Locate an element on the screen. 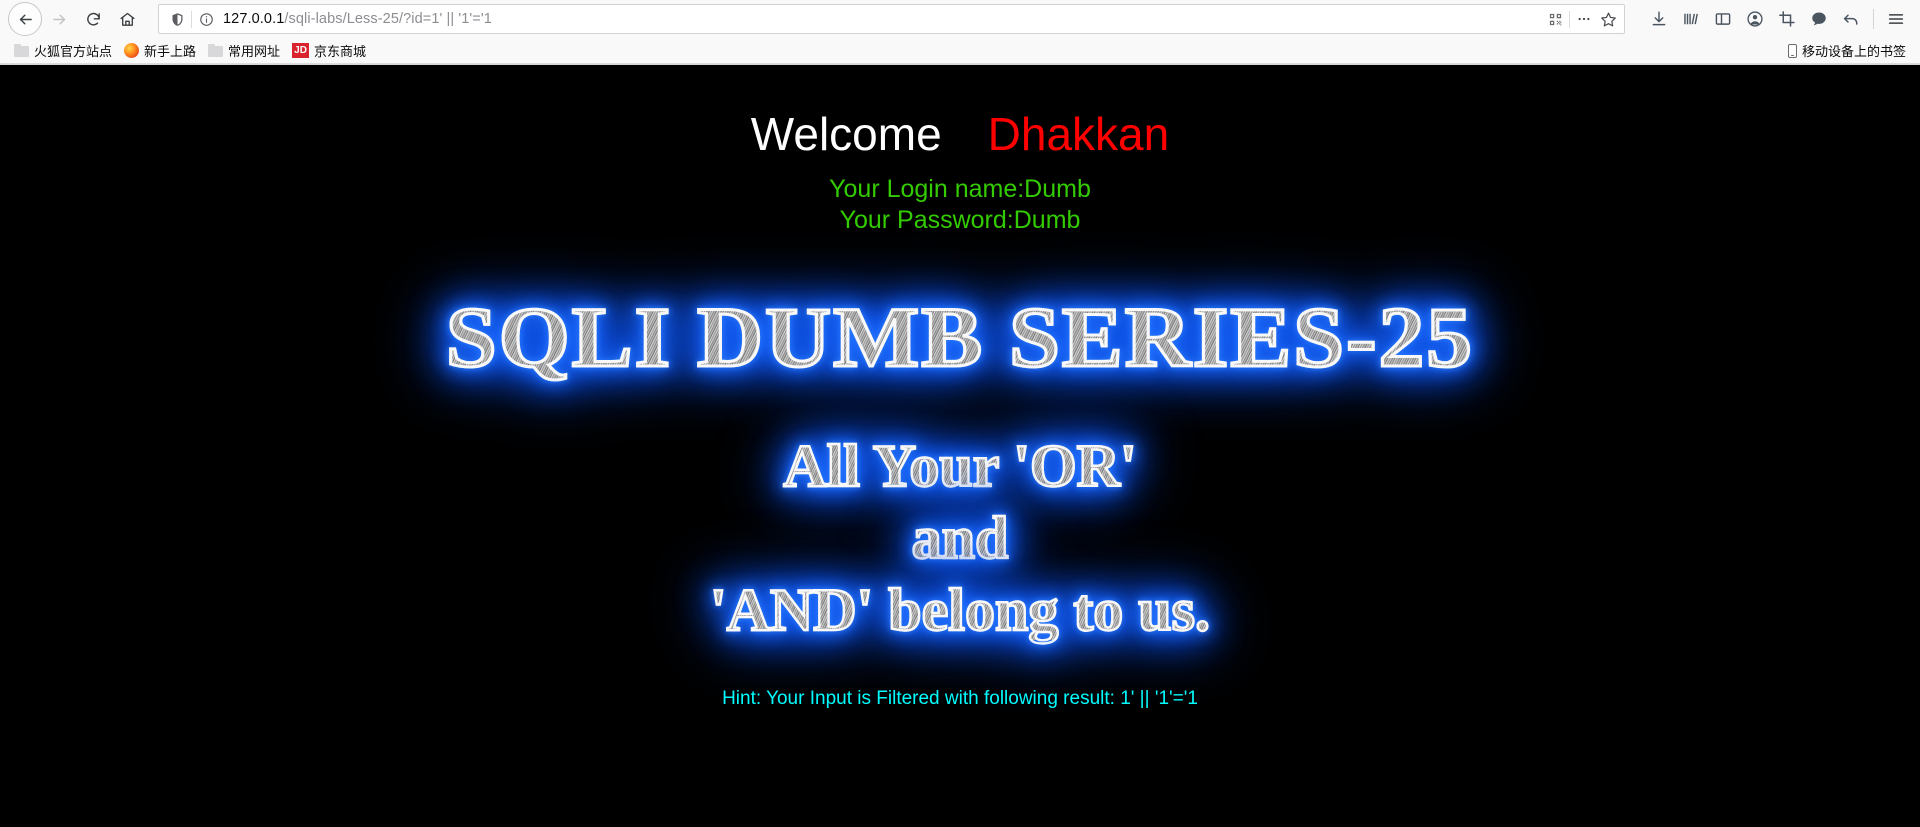 This screenshot has height=827, width=1920. screenshot-glyph is located at coordinates (1787, 19).